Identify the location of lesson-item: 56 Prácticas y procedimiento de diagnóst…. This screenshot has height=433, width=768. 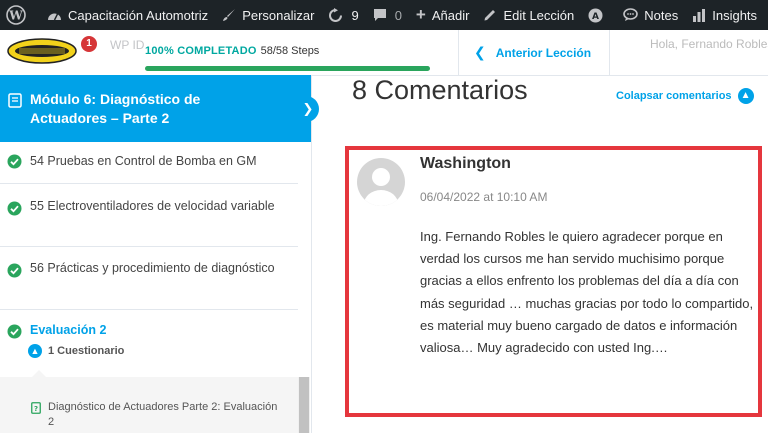
(149, 278).